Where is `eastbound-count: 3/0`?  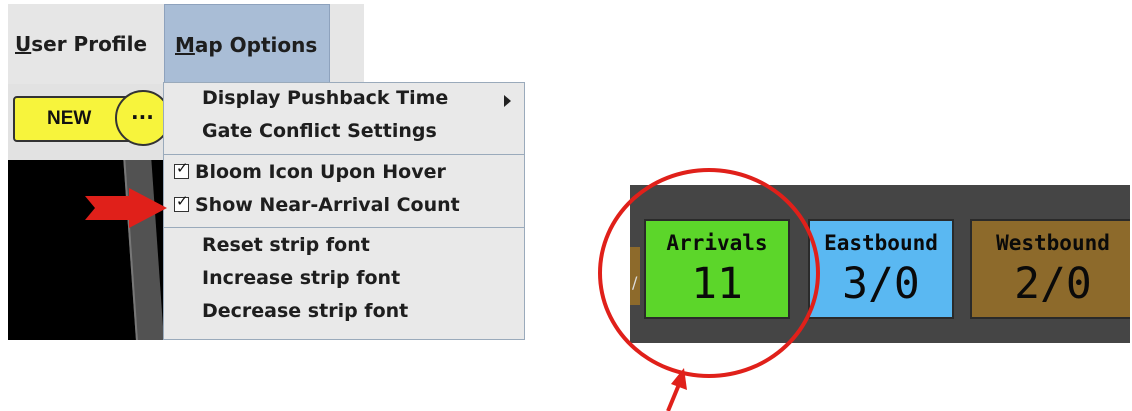
eastbound-count: 3/0 is located at coordinates (881, 284).